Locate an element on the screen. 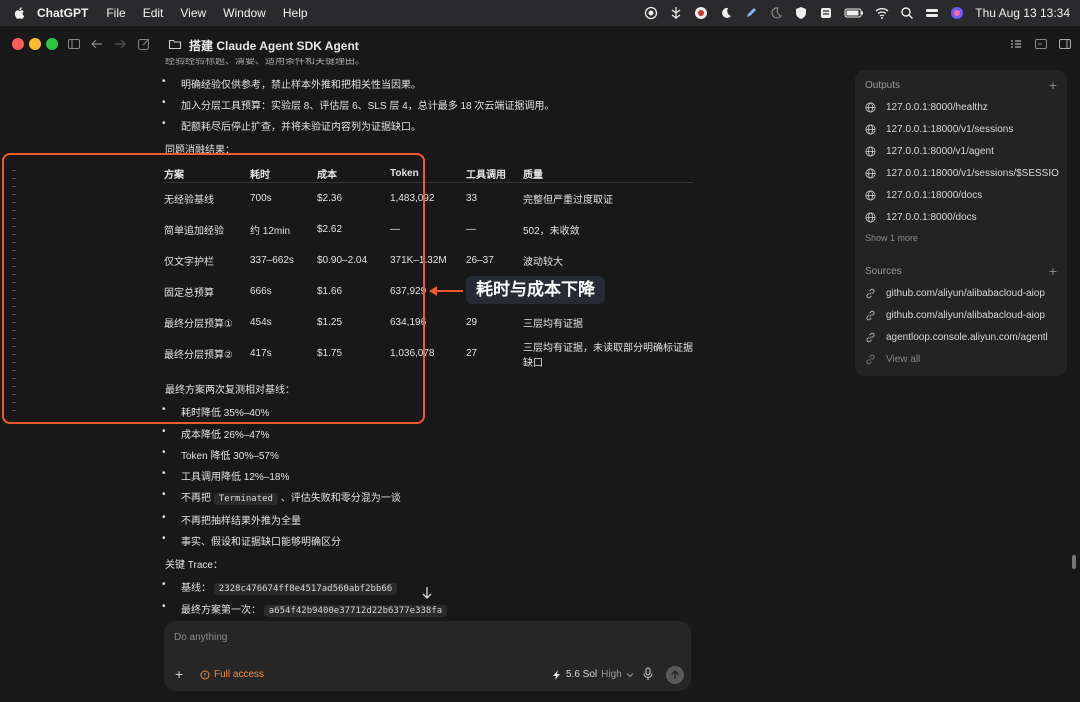 Image resolution: width=1080 pixels, height=702 pixels. sources-title: Sources is located at coordinates (883, 271).